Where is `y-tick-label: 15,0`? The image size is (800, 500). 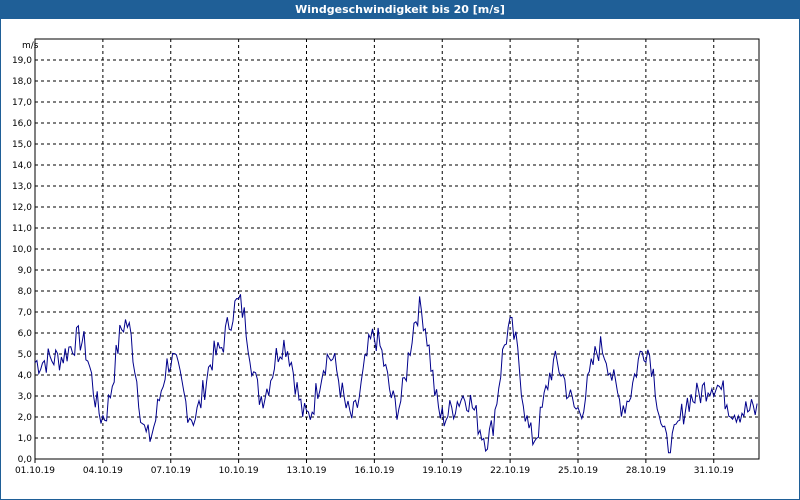 y-tick-label: 15,0 is located at coordinates (22, 145).